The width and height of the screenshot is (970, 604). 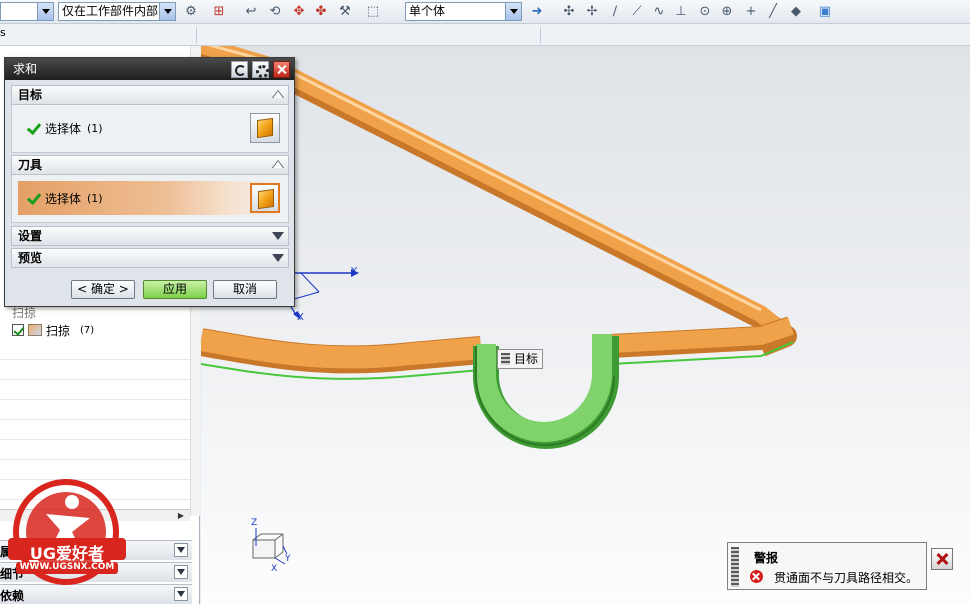 What do you see at coordinates (796, 12) in the screenshot?
I see `shape-icon: ◆` at bounding box center [796, 12].